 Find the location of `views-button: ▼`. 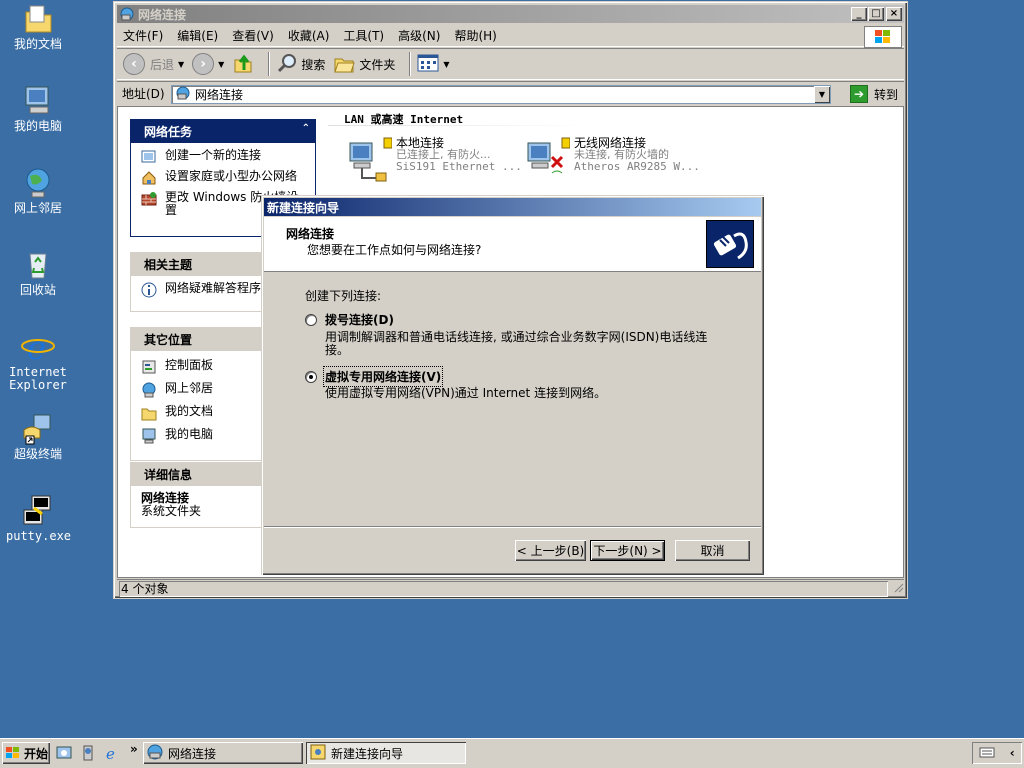

views-button: ▼ is located at coordinates (433, 64).